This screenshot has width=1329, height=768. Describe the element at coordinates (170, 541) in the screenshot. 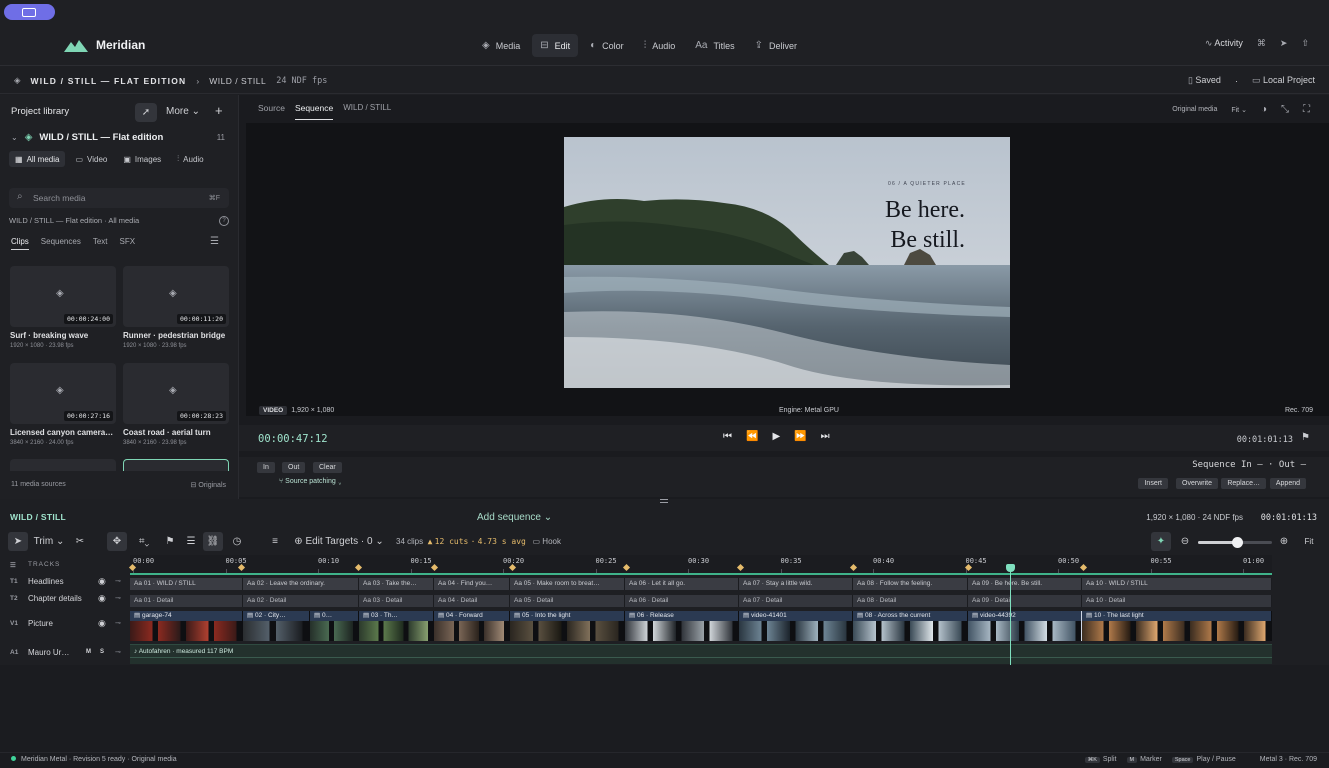

I see `marker-icon: ⚑` at that location.